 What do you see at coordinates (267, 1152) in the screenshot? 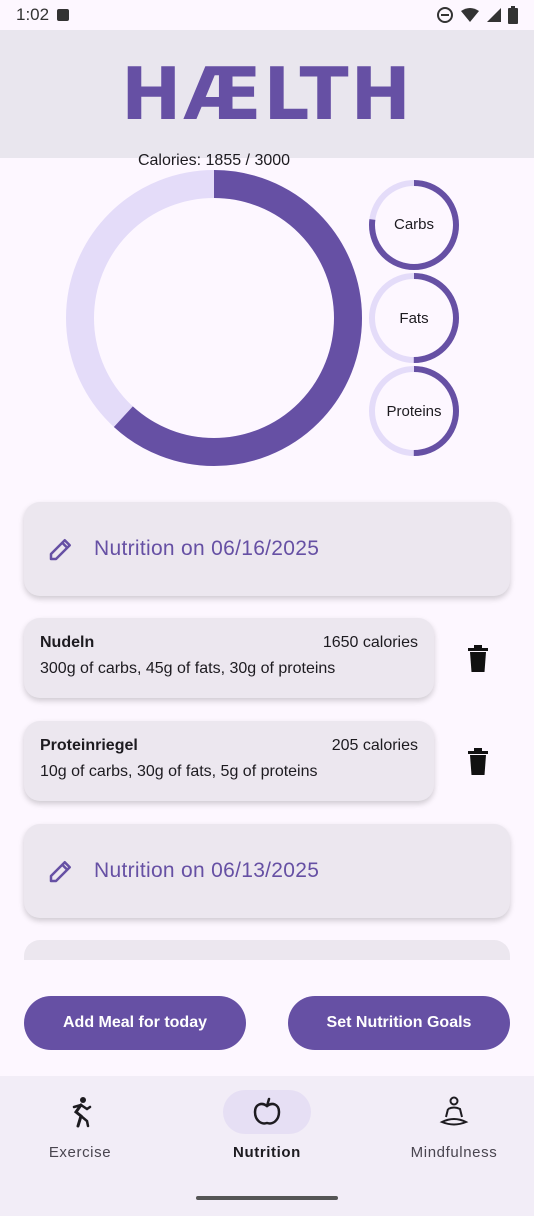
I see `nav-label: Nutrition` at bounding box center [267, 1152].